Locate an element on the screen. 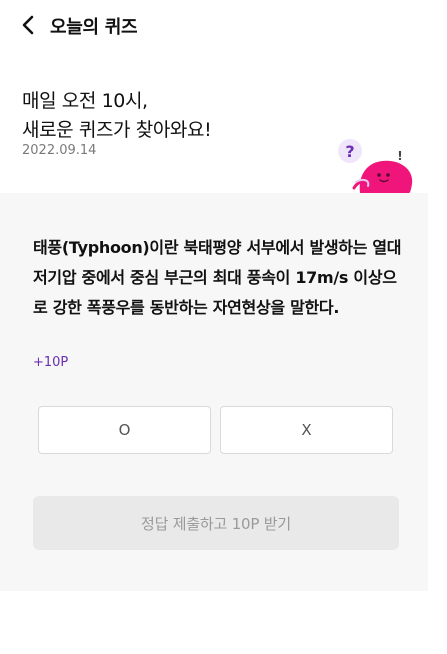 The height and width of the screenshot is (654, 447). reward-points: +10P is located at coordinates (51, 362).